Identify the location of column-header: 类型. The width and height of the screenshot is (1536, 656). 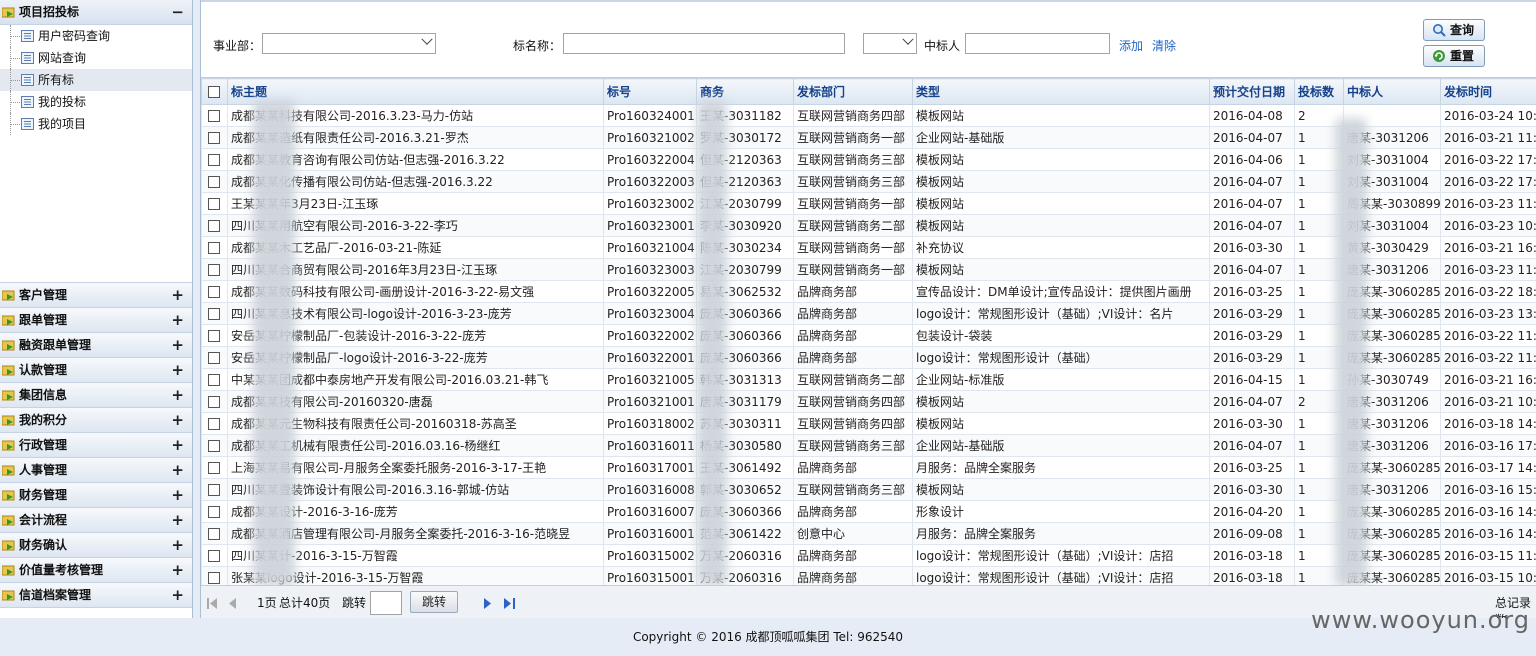
(1061, 92).